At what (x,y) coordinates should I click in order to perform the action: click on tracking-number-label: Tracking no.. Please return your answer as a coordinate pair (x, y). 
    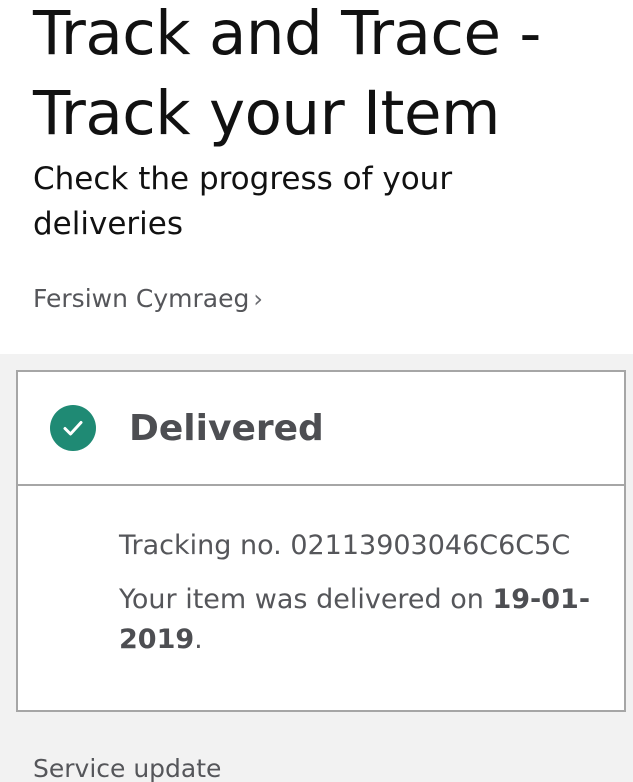
    Looking at the image, I should click on (205, 545).